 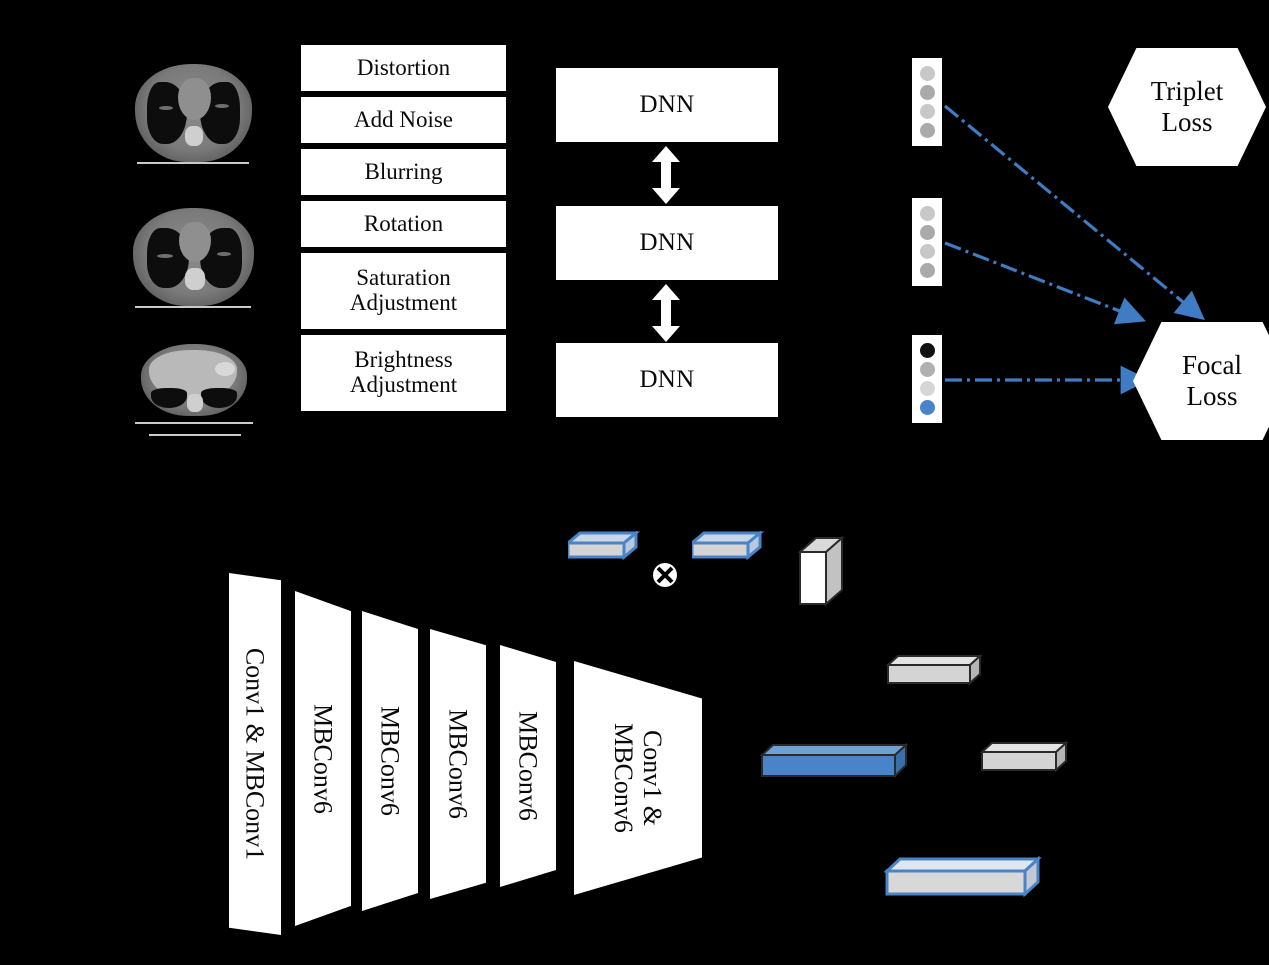 What do you see at coordinates (927, 102) in the screenshot?
I see `feature-vector-anchor` at bounding box center [927, 102].